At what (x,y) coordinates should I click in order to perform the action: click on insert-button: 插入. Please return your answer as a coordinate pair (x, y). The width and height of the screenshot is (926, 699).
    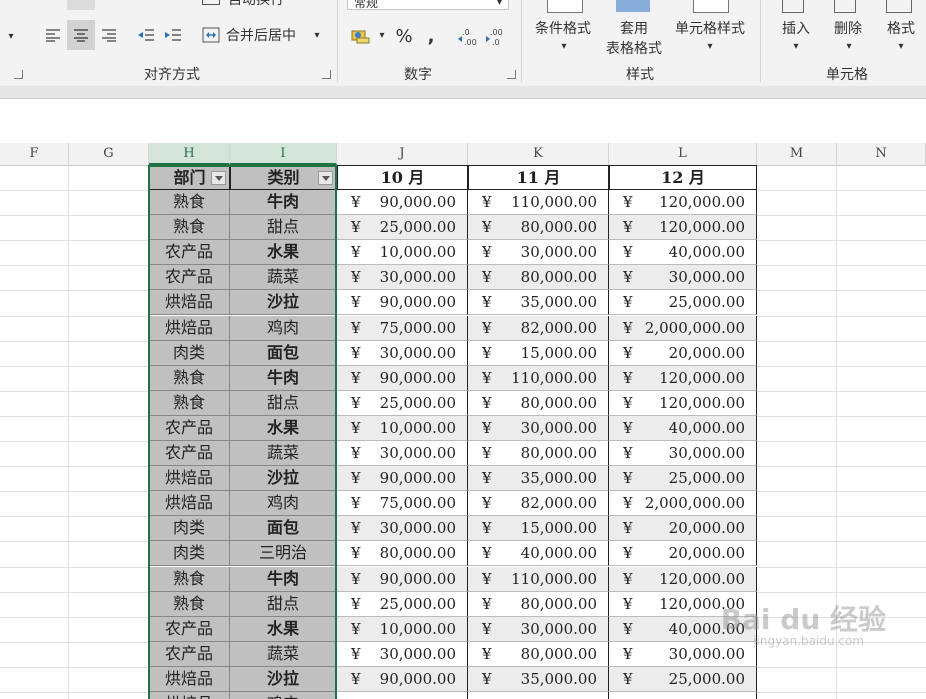
    Looking at the image, I should click on (796, 28).